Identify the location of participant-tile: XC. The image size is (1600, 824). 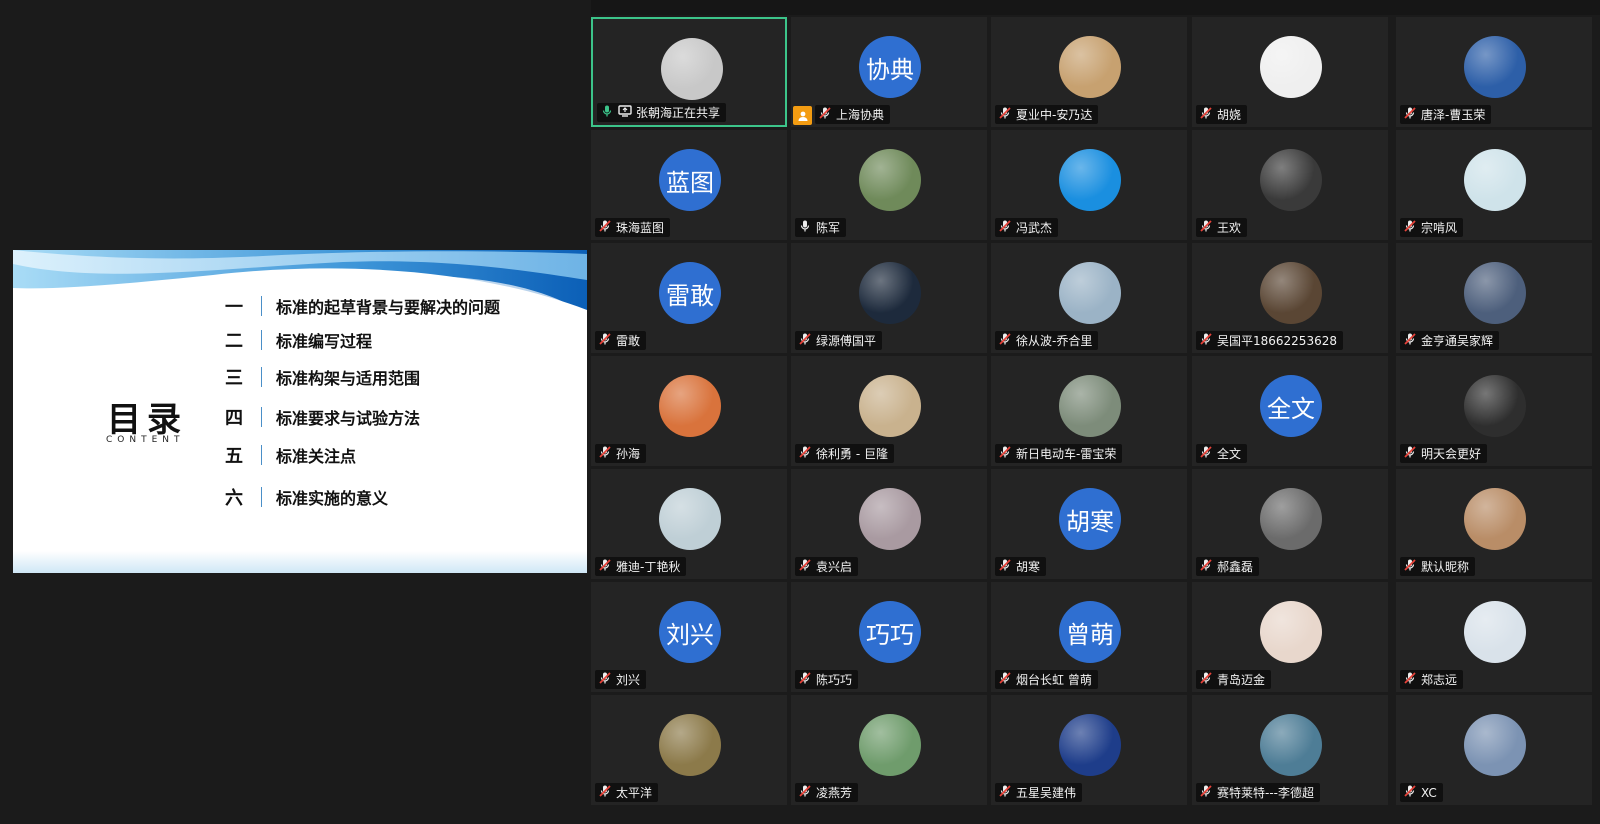
(1494, 750).